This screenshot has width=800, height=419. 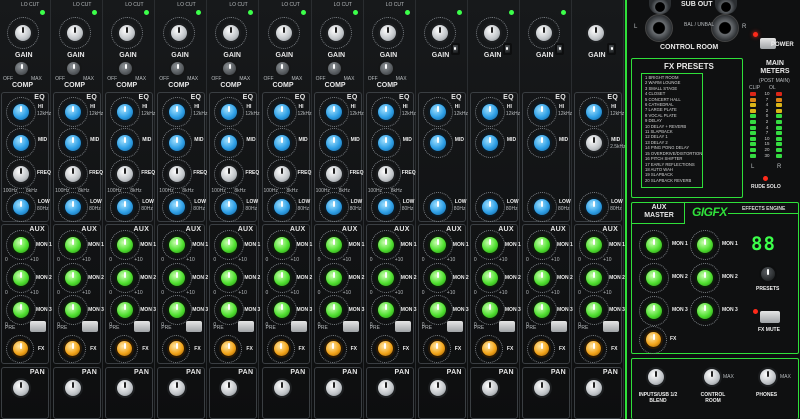 I want to click on aux-master-mon3-b-knob, so click(x=705, y=311).